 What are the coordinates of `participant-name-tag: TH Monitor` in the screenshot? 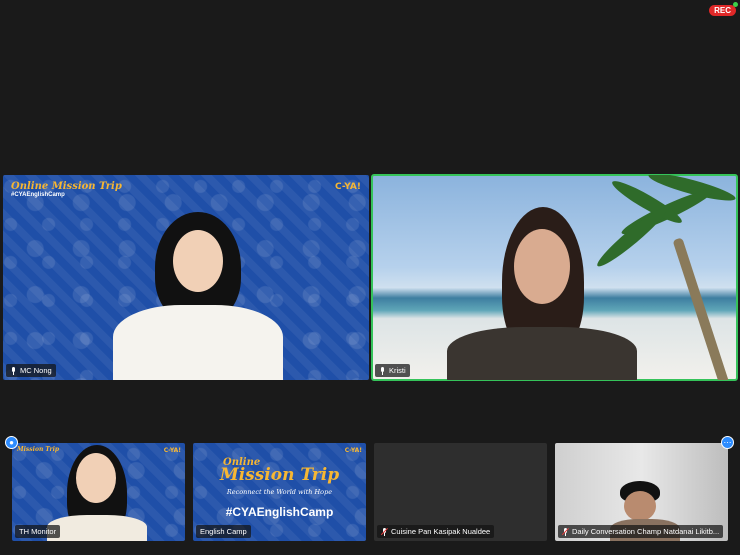 It's located at (38, 531).